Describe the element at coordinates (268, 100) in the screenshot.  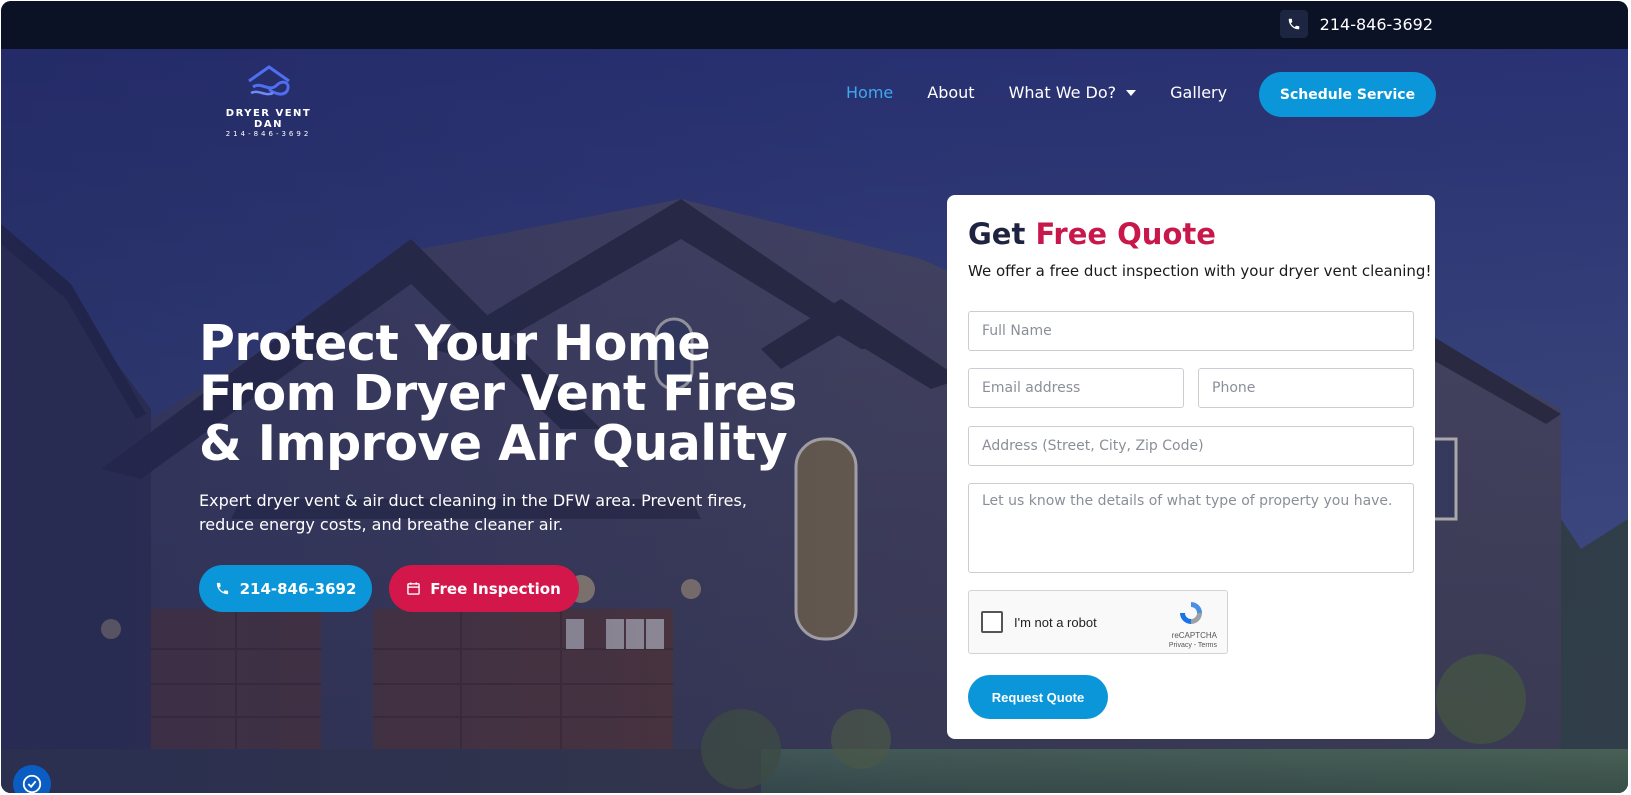
I see `site-logo: DRYER VENT DAN 214-846-3692` at that location.